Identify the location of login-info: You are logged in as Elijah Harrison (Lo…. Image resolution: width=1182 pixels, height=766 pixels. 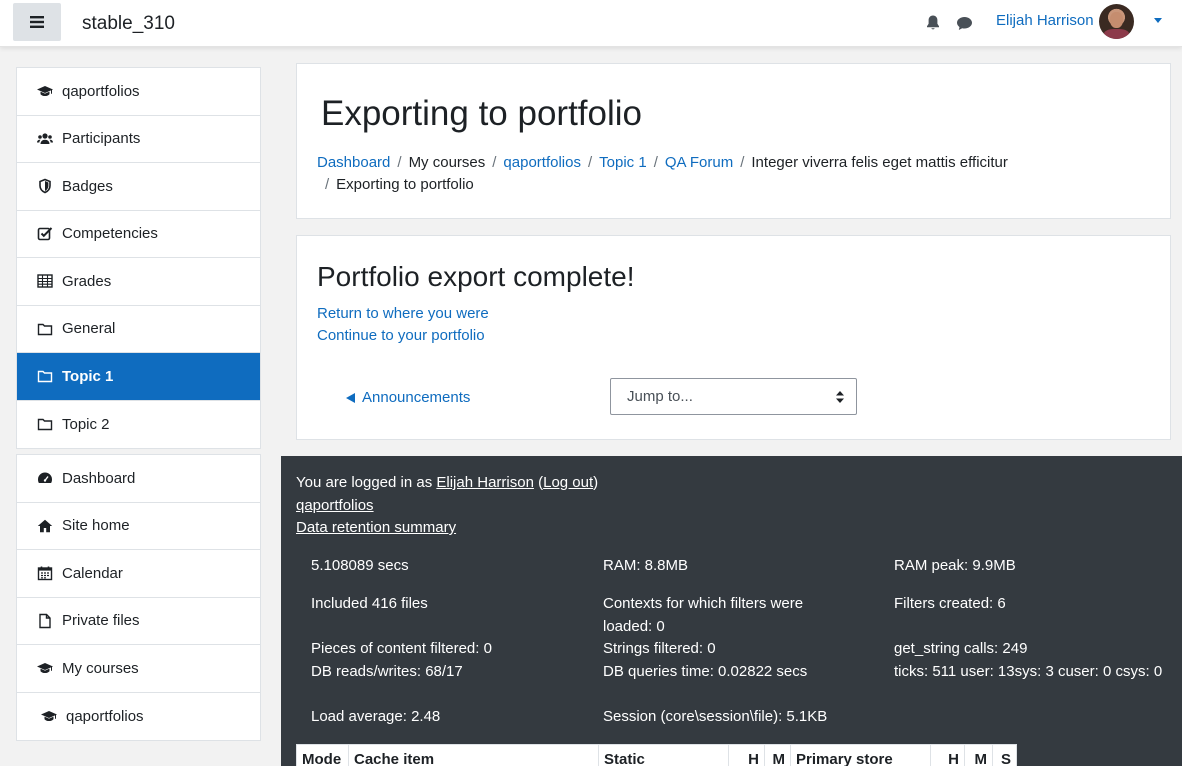
(447, 482).